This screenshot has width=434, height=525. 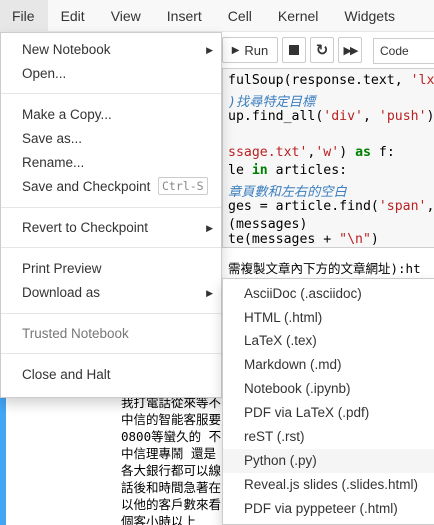 I want to click on menu-edit: Edit, so click(x=73, y=16).